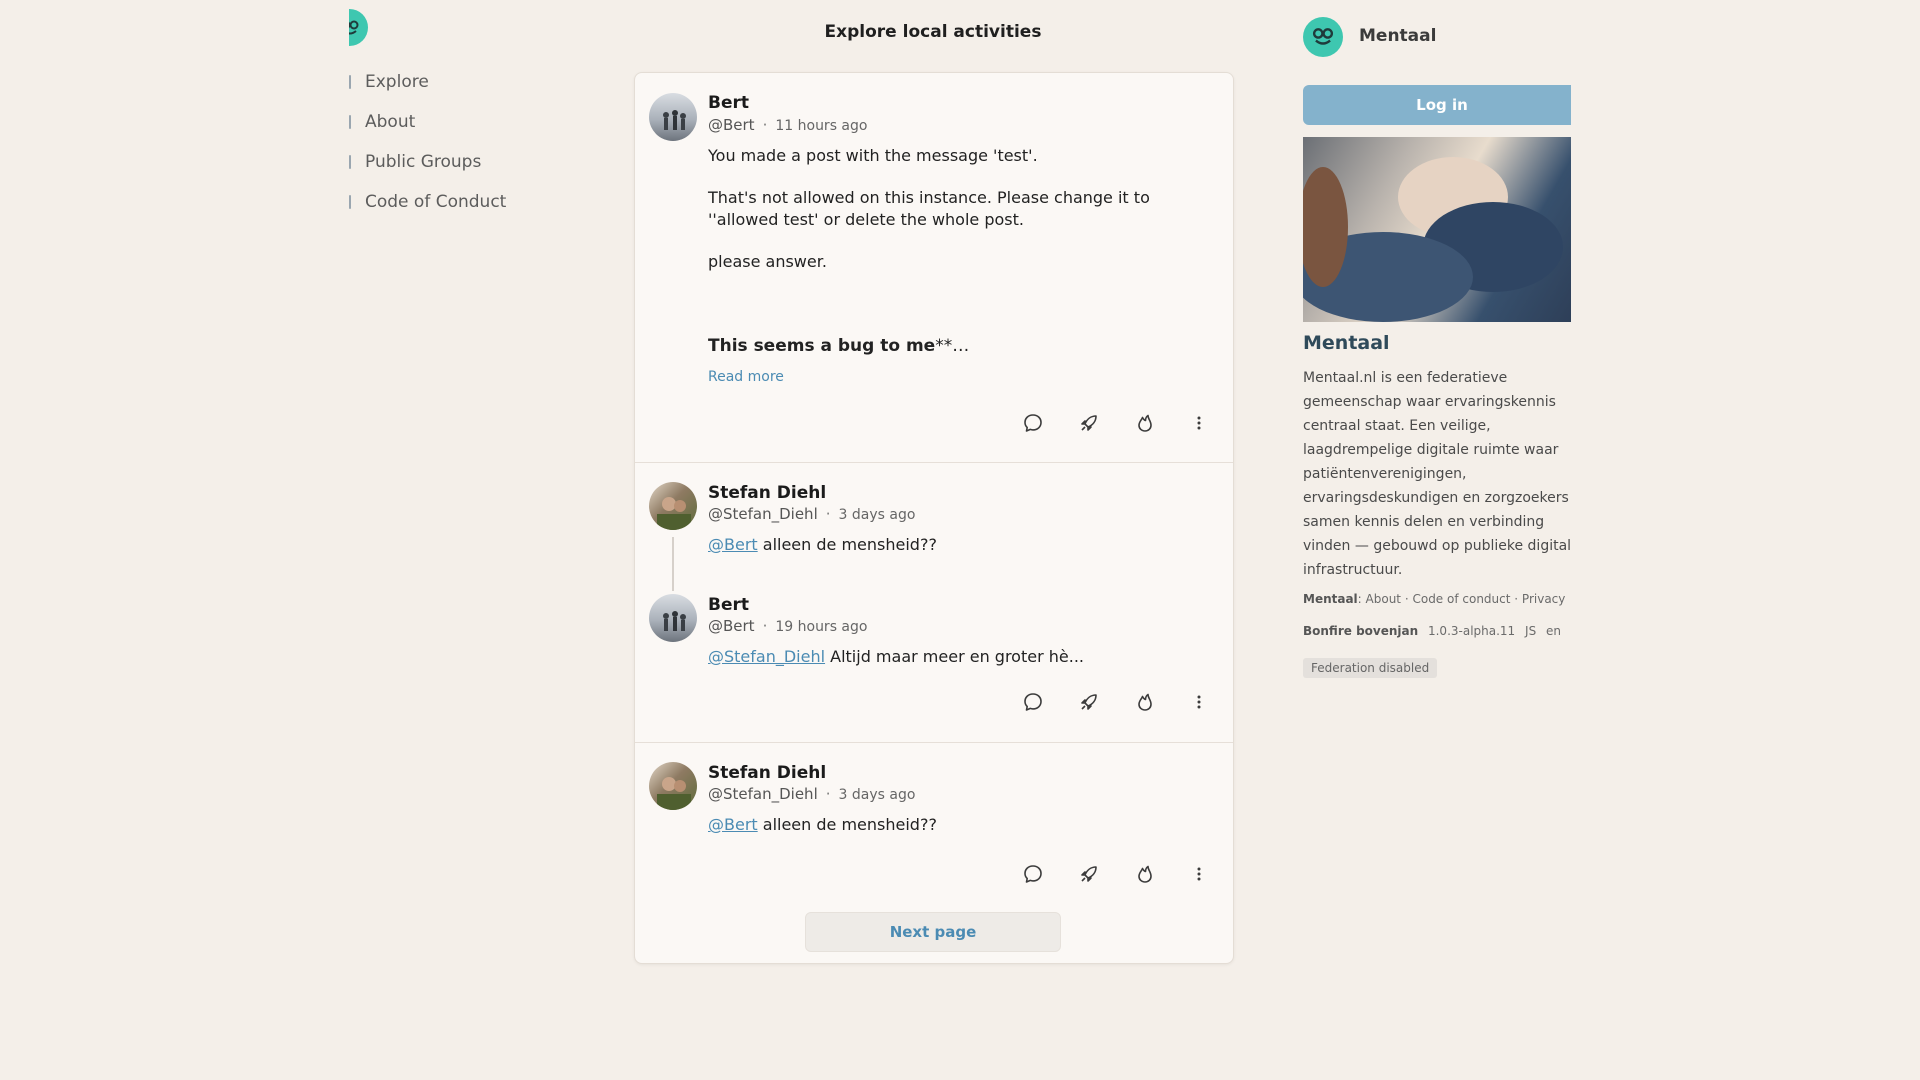 The image size is (1920, 1080). I want to click on nav-item-code-of-conduct: Code of Conduct, so click(427, 202).